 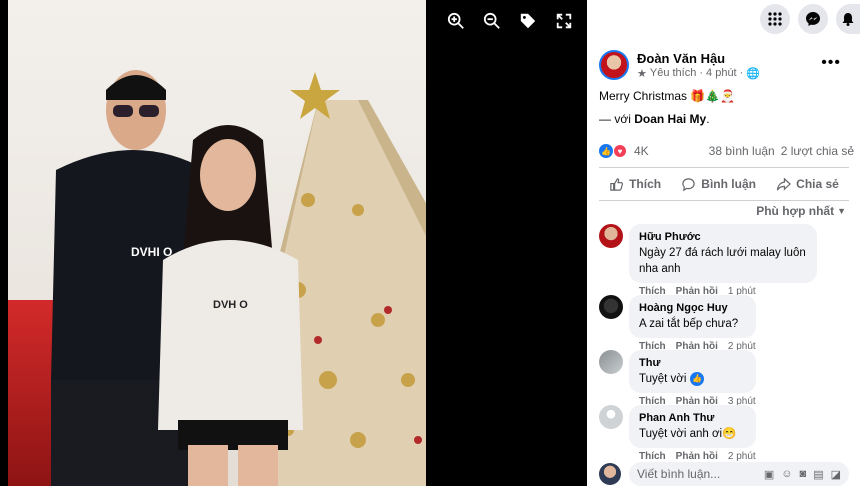 What do you see at coordinates (692, 308) in the screenshot?
I see `commenter-name: Hoàng Ngọc Huy` at bounding box center [692, 308].